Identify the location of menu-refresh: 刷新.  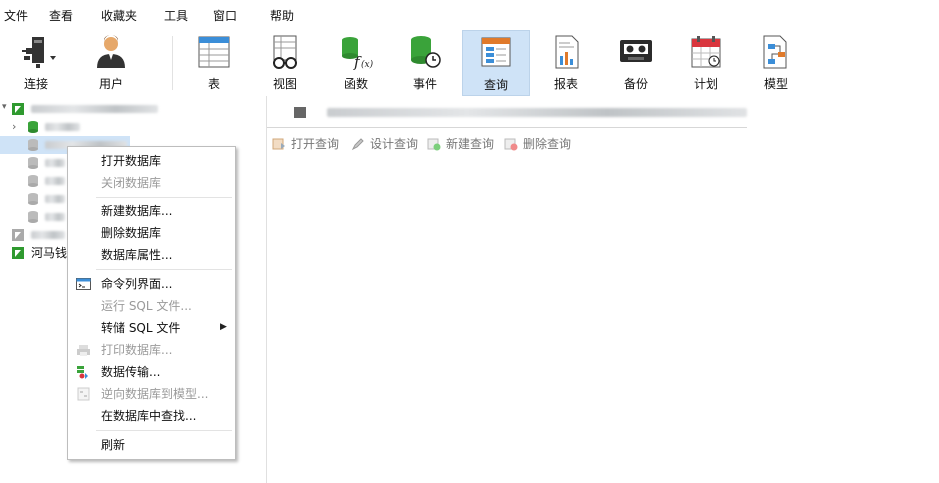
(151, 445).